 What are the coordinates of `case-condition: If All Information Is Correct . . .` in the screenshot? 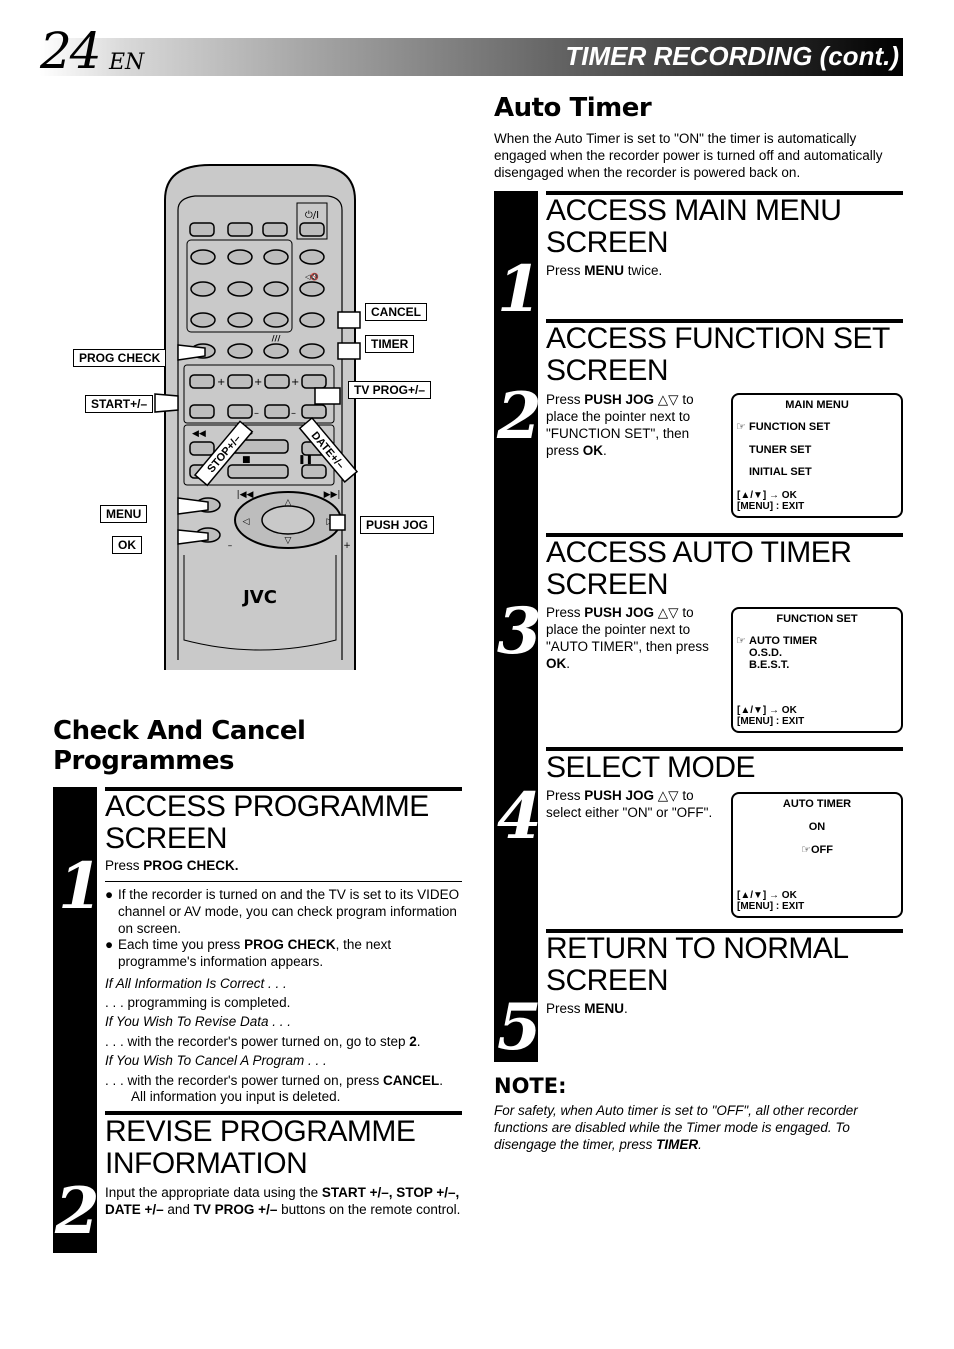 It's located at (196, 983).